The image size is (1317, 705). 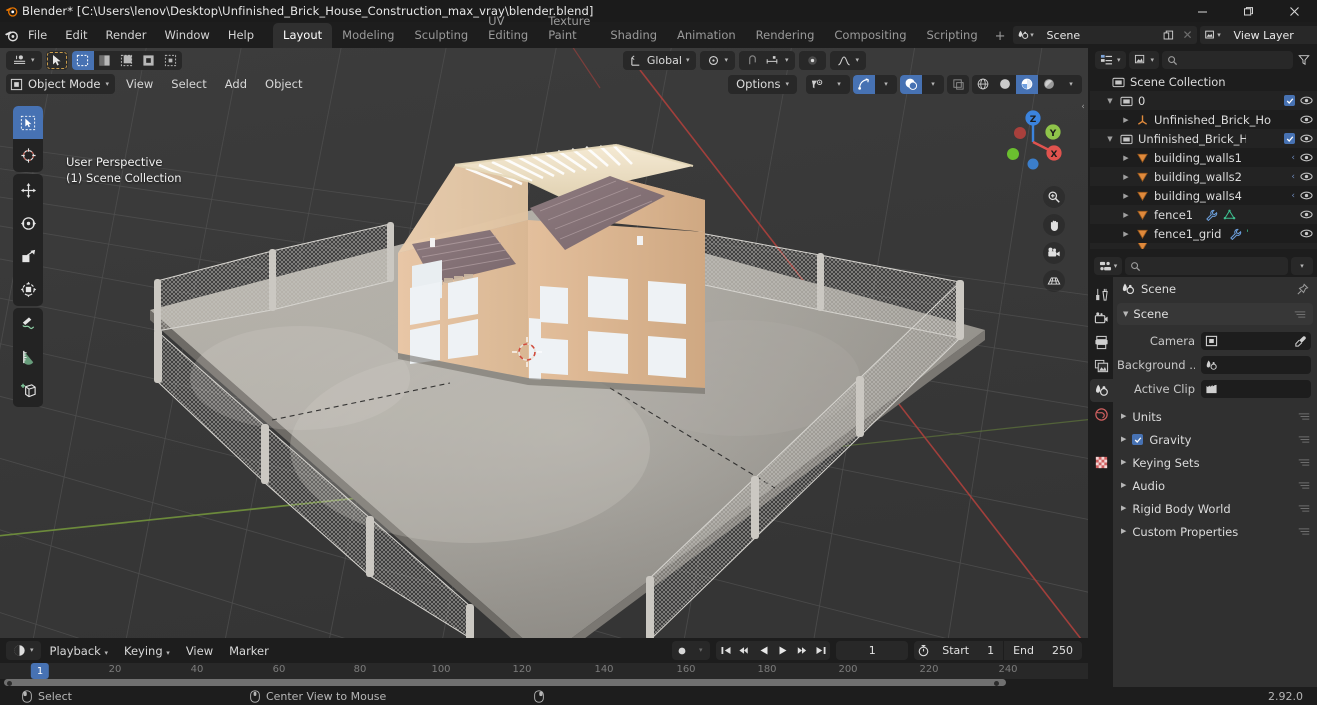 I want to click on timeline-playhead: 1, so click(x=40, y=671).